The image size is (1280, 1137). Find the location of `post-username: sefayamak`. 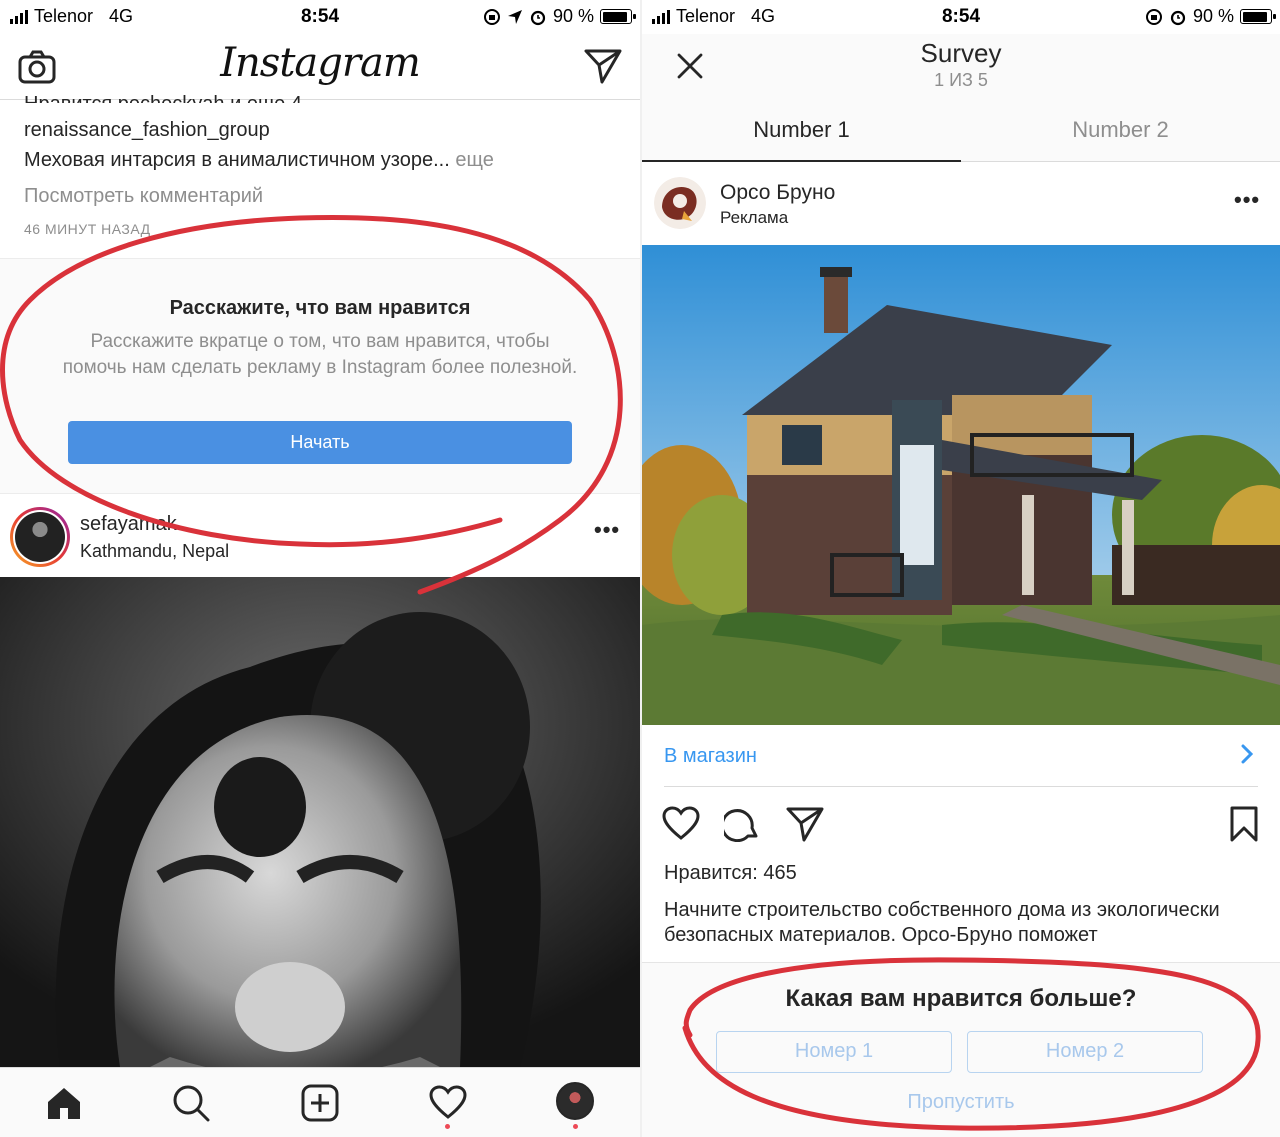

post-username: sefayamak is located at coordinates (128, 524).